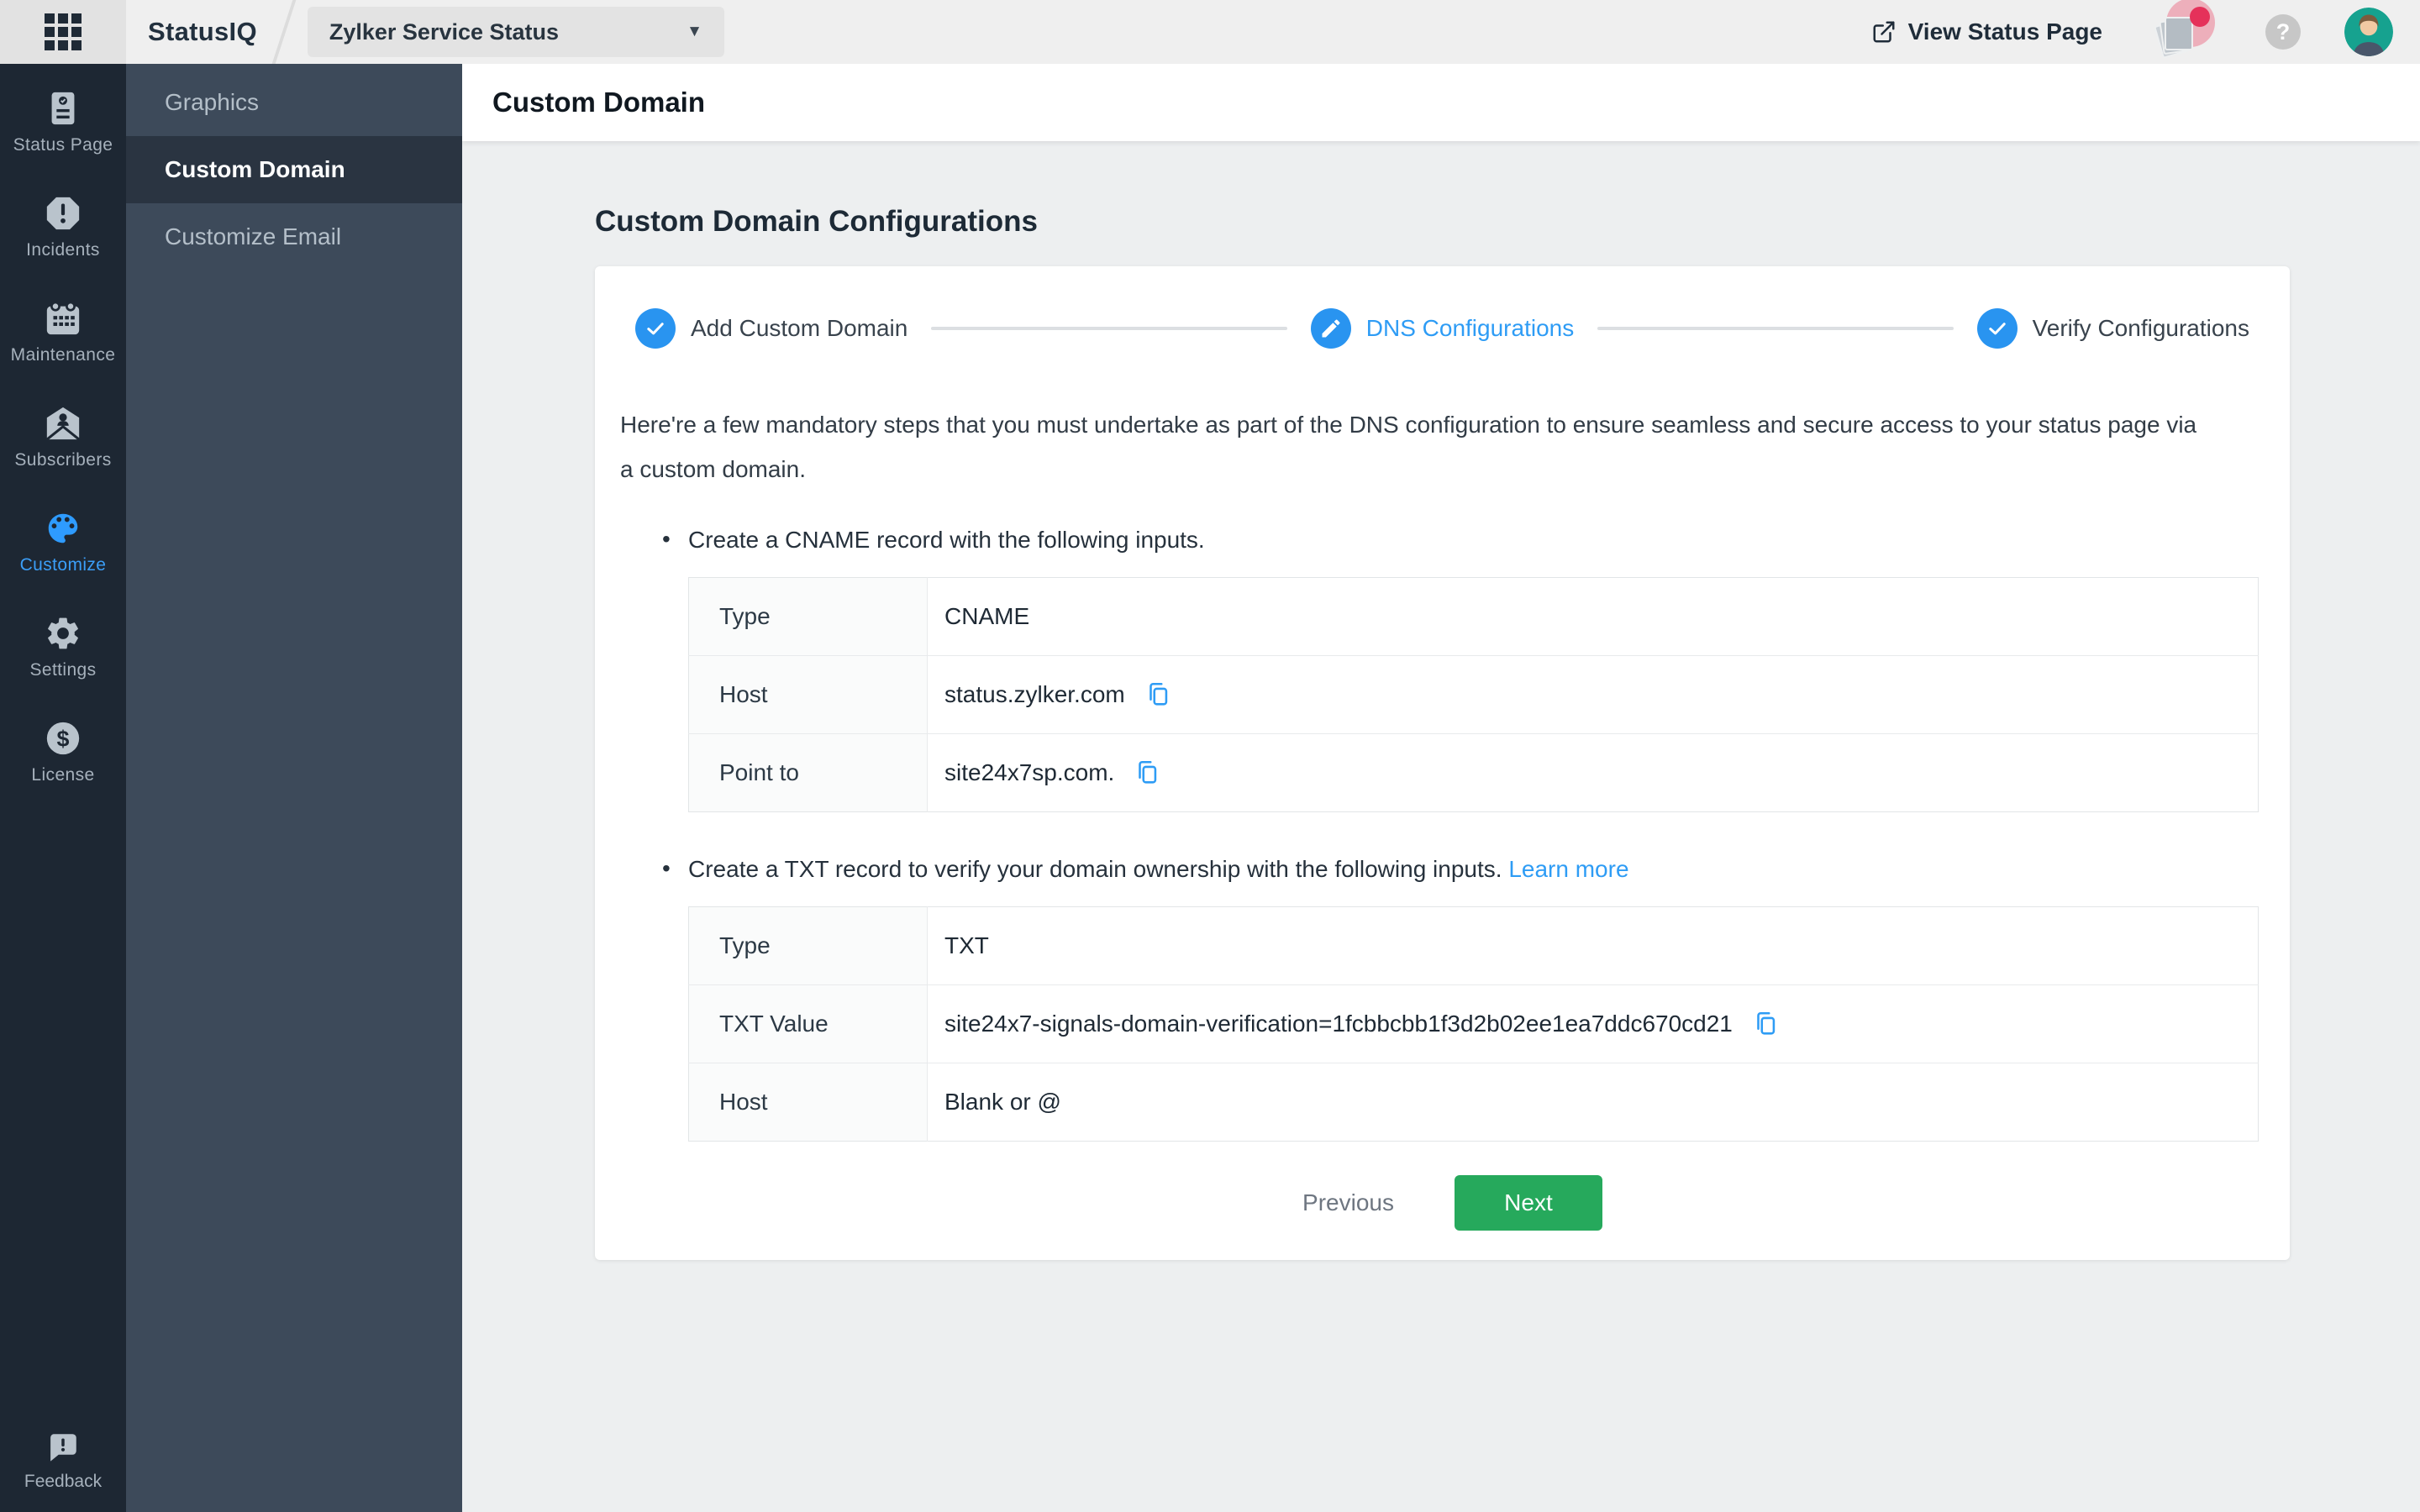 The height and width of the screenshot is (1512, 2420). What do you see at coordinates (63, 670) in the screenshot?
I see `sidebar-item-label: Settings` at bounding box center [63, 670].